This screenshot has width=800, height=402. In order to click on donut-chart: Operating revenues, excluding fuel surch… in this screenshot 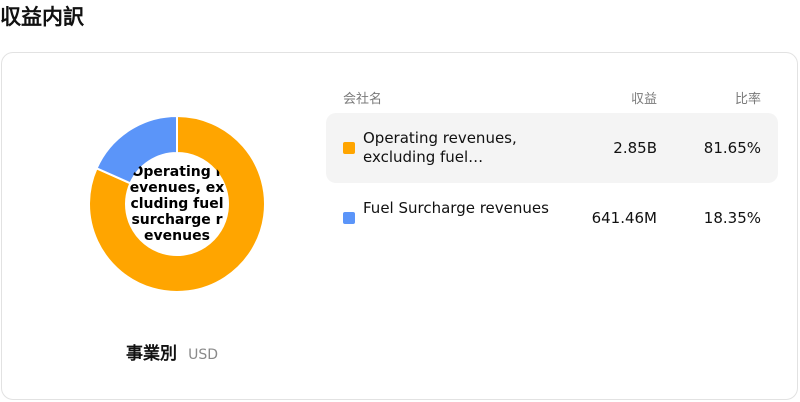, I will do `click(177, 204)`.